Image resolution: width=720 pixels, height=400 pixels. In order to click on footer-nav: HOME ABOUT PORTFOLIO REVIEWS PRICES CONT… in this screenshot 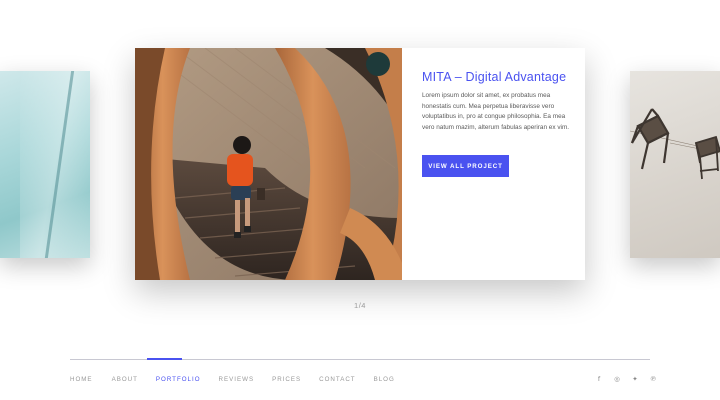, I will do `click(241, 379)`.